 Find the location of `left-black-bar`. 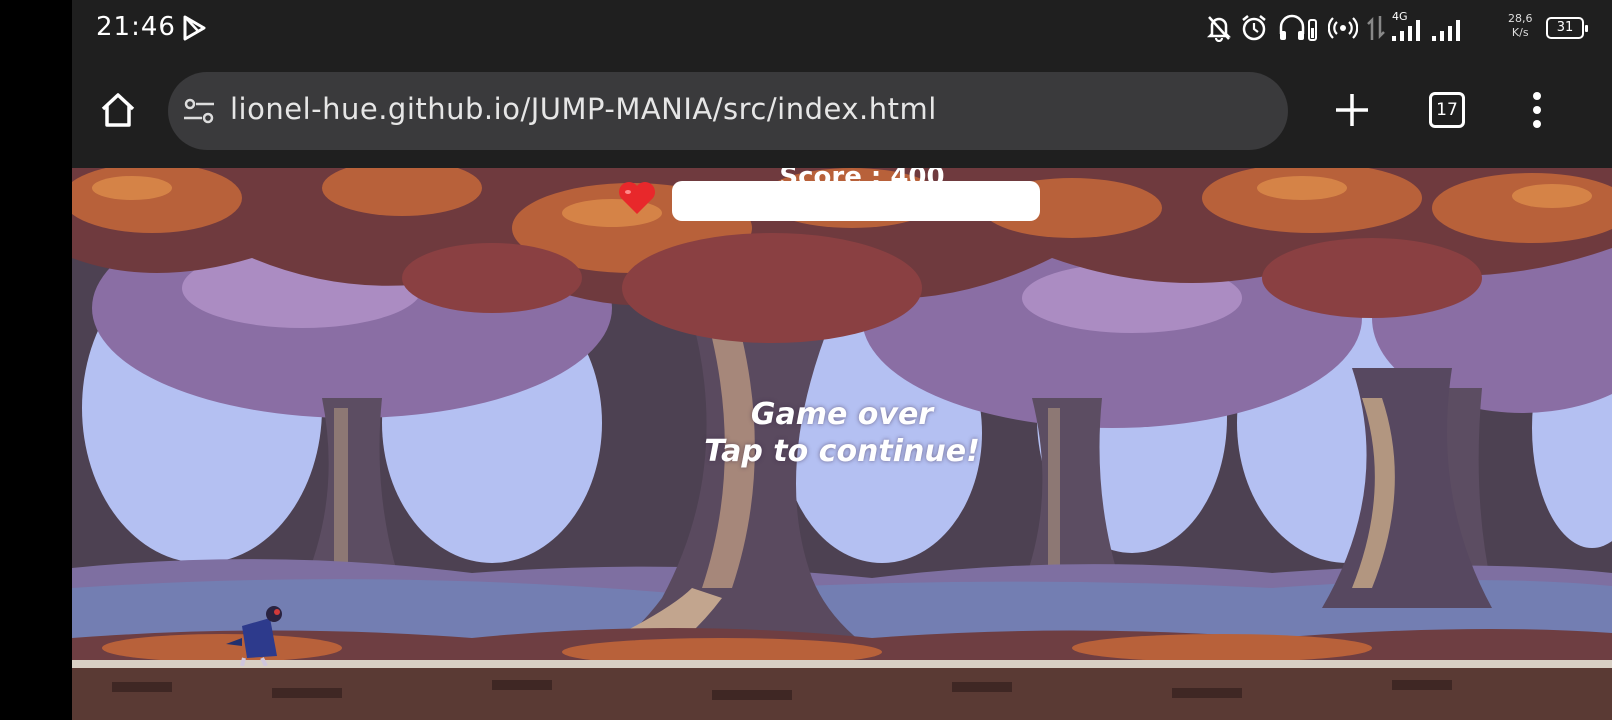

left-black-bar is located at coordinates (36, 360).